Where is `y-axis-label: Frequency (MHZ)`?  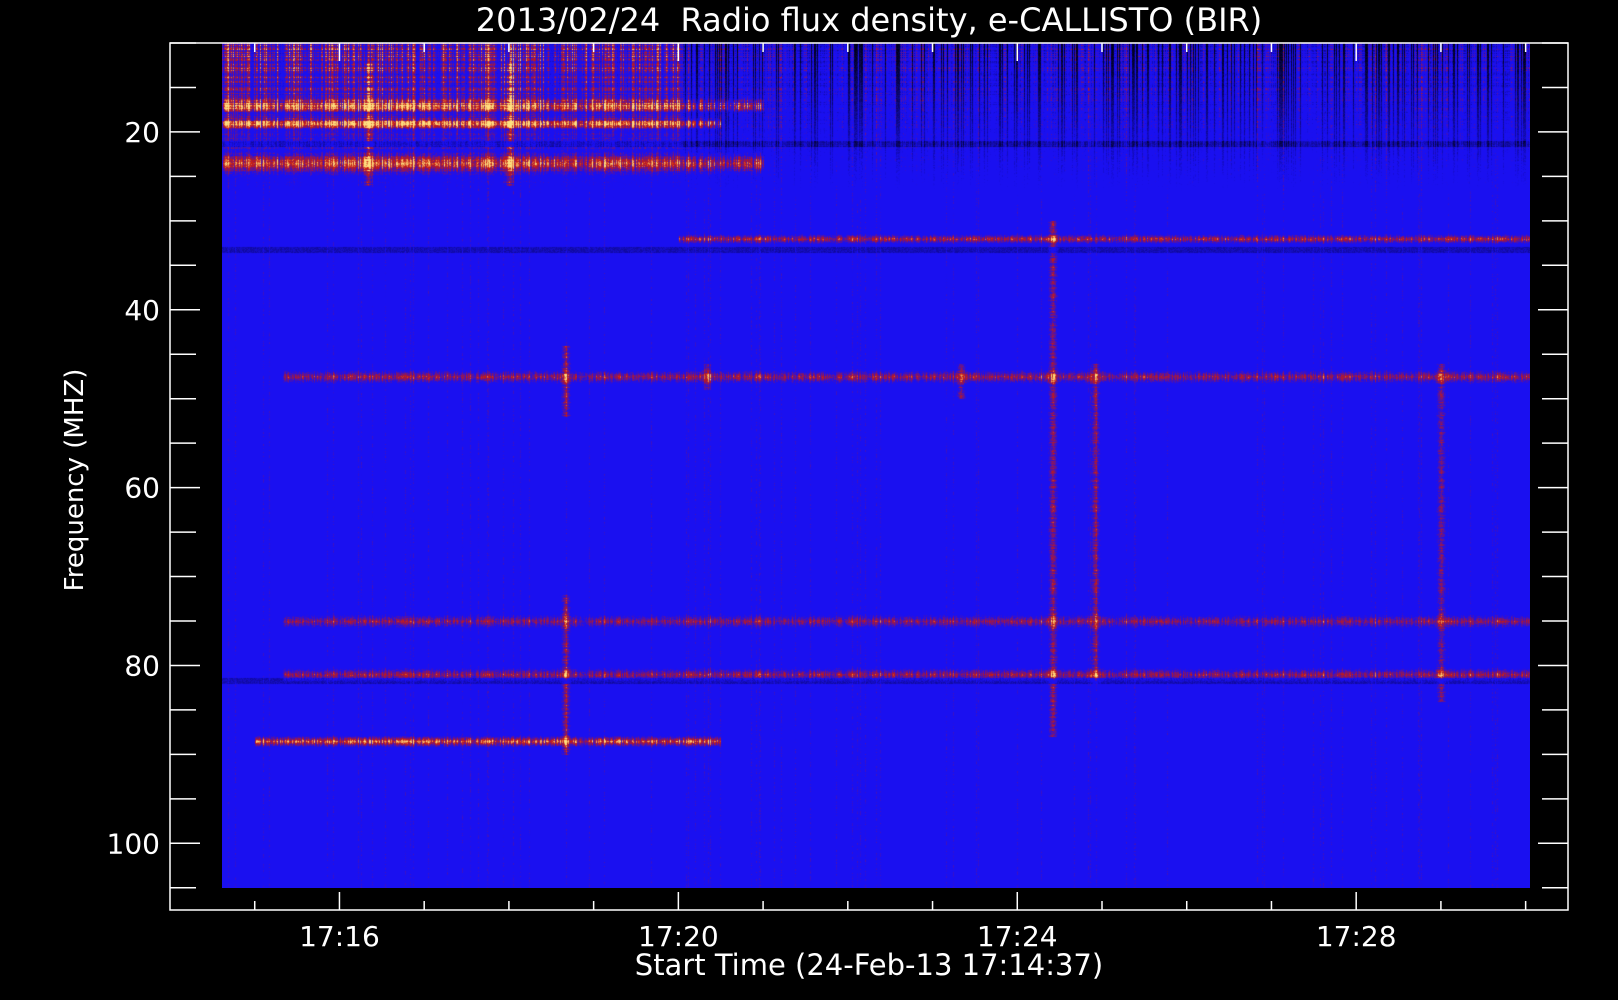 y-axis-label: Frequency (MHZ) is located at coordinates (75, 480).